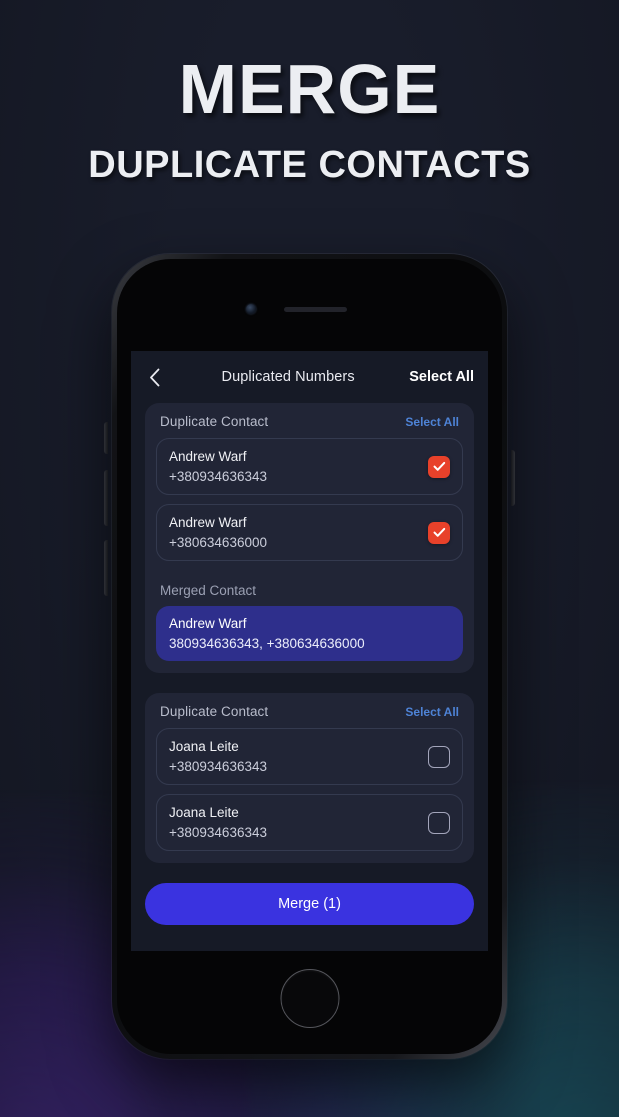 Image resolution: width=619 pixels, height=1117 pixels. Describe the element at coordinates (288, 377) in the screenshot. I see `page-title: Duplicated Numbers` at that location.